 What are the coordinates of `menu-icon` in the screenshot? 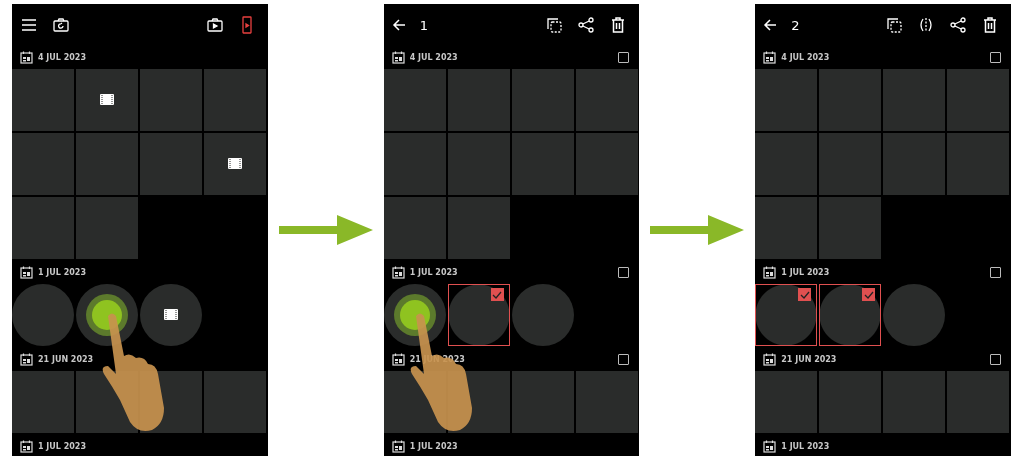 It's located at (29, 25).